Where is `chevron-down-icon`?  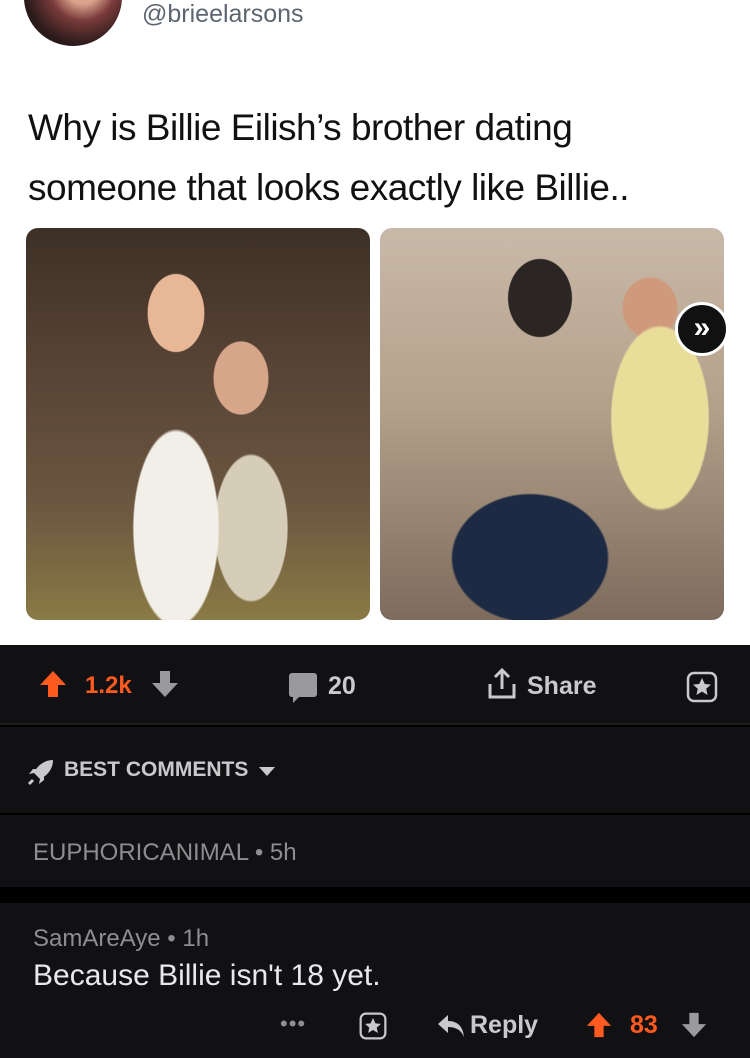 chevron-down-icon is located at coordinates (267, 771).